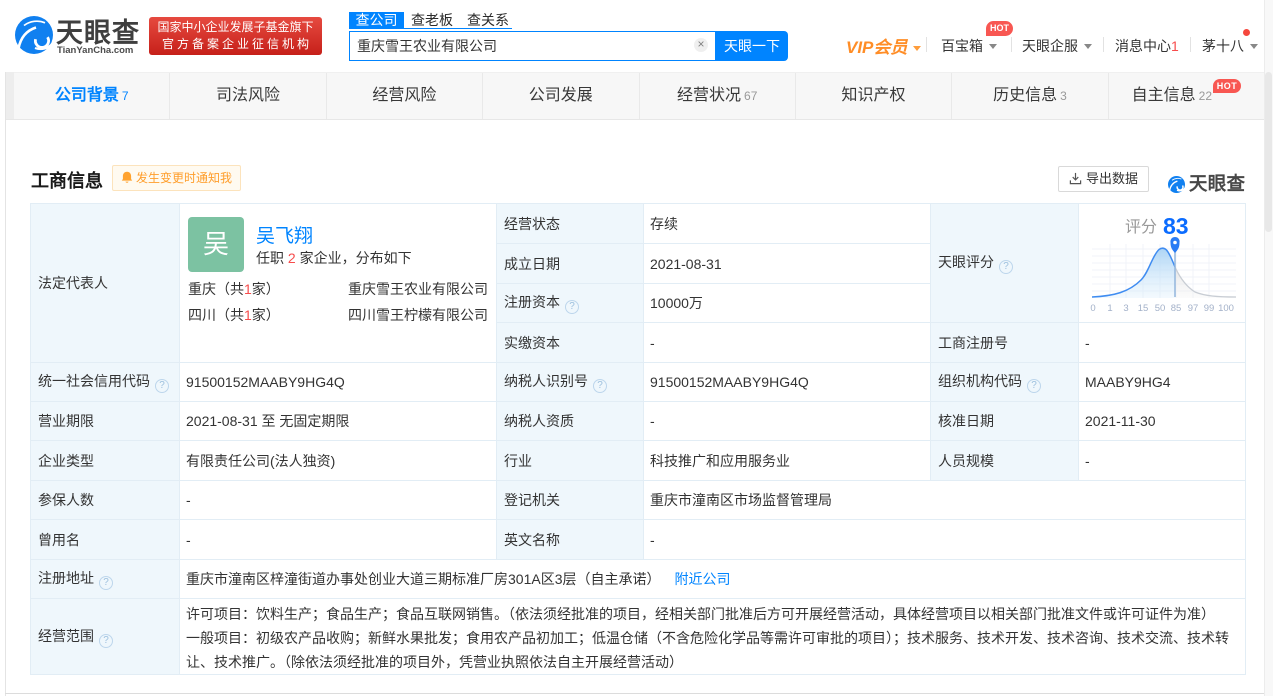 The height and width of the screenshot is (696, 1273). Describe the element at coordinates (1143, 308) in the screenshot. I see `svg-text: 15` at that location.